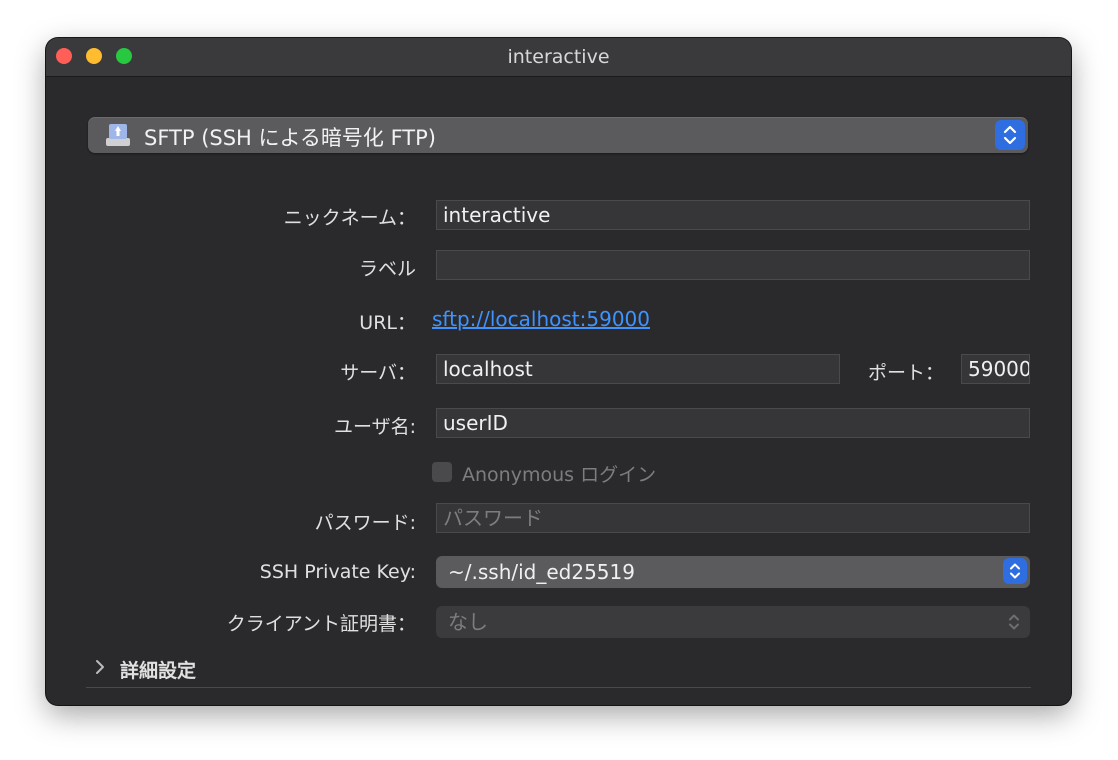  I want to click on divider, so click(558, 687).